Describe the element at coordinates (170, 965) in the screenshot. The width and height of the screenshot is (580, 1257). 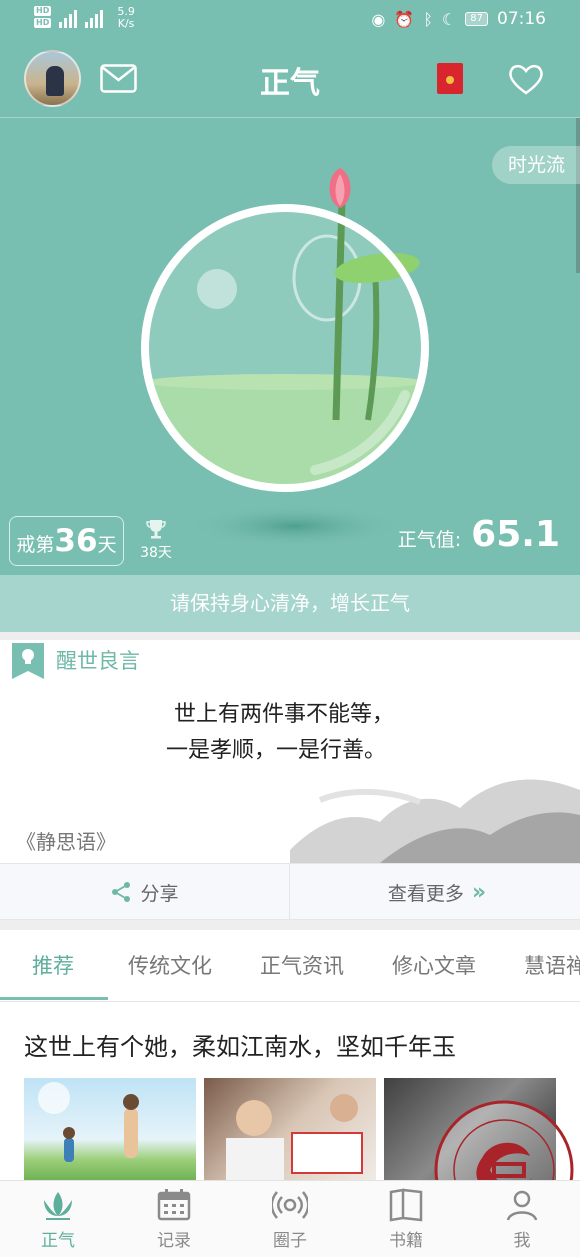
I see `tab-traditional-culture: 传统文化` at that location.